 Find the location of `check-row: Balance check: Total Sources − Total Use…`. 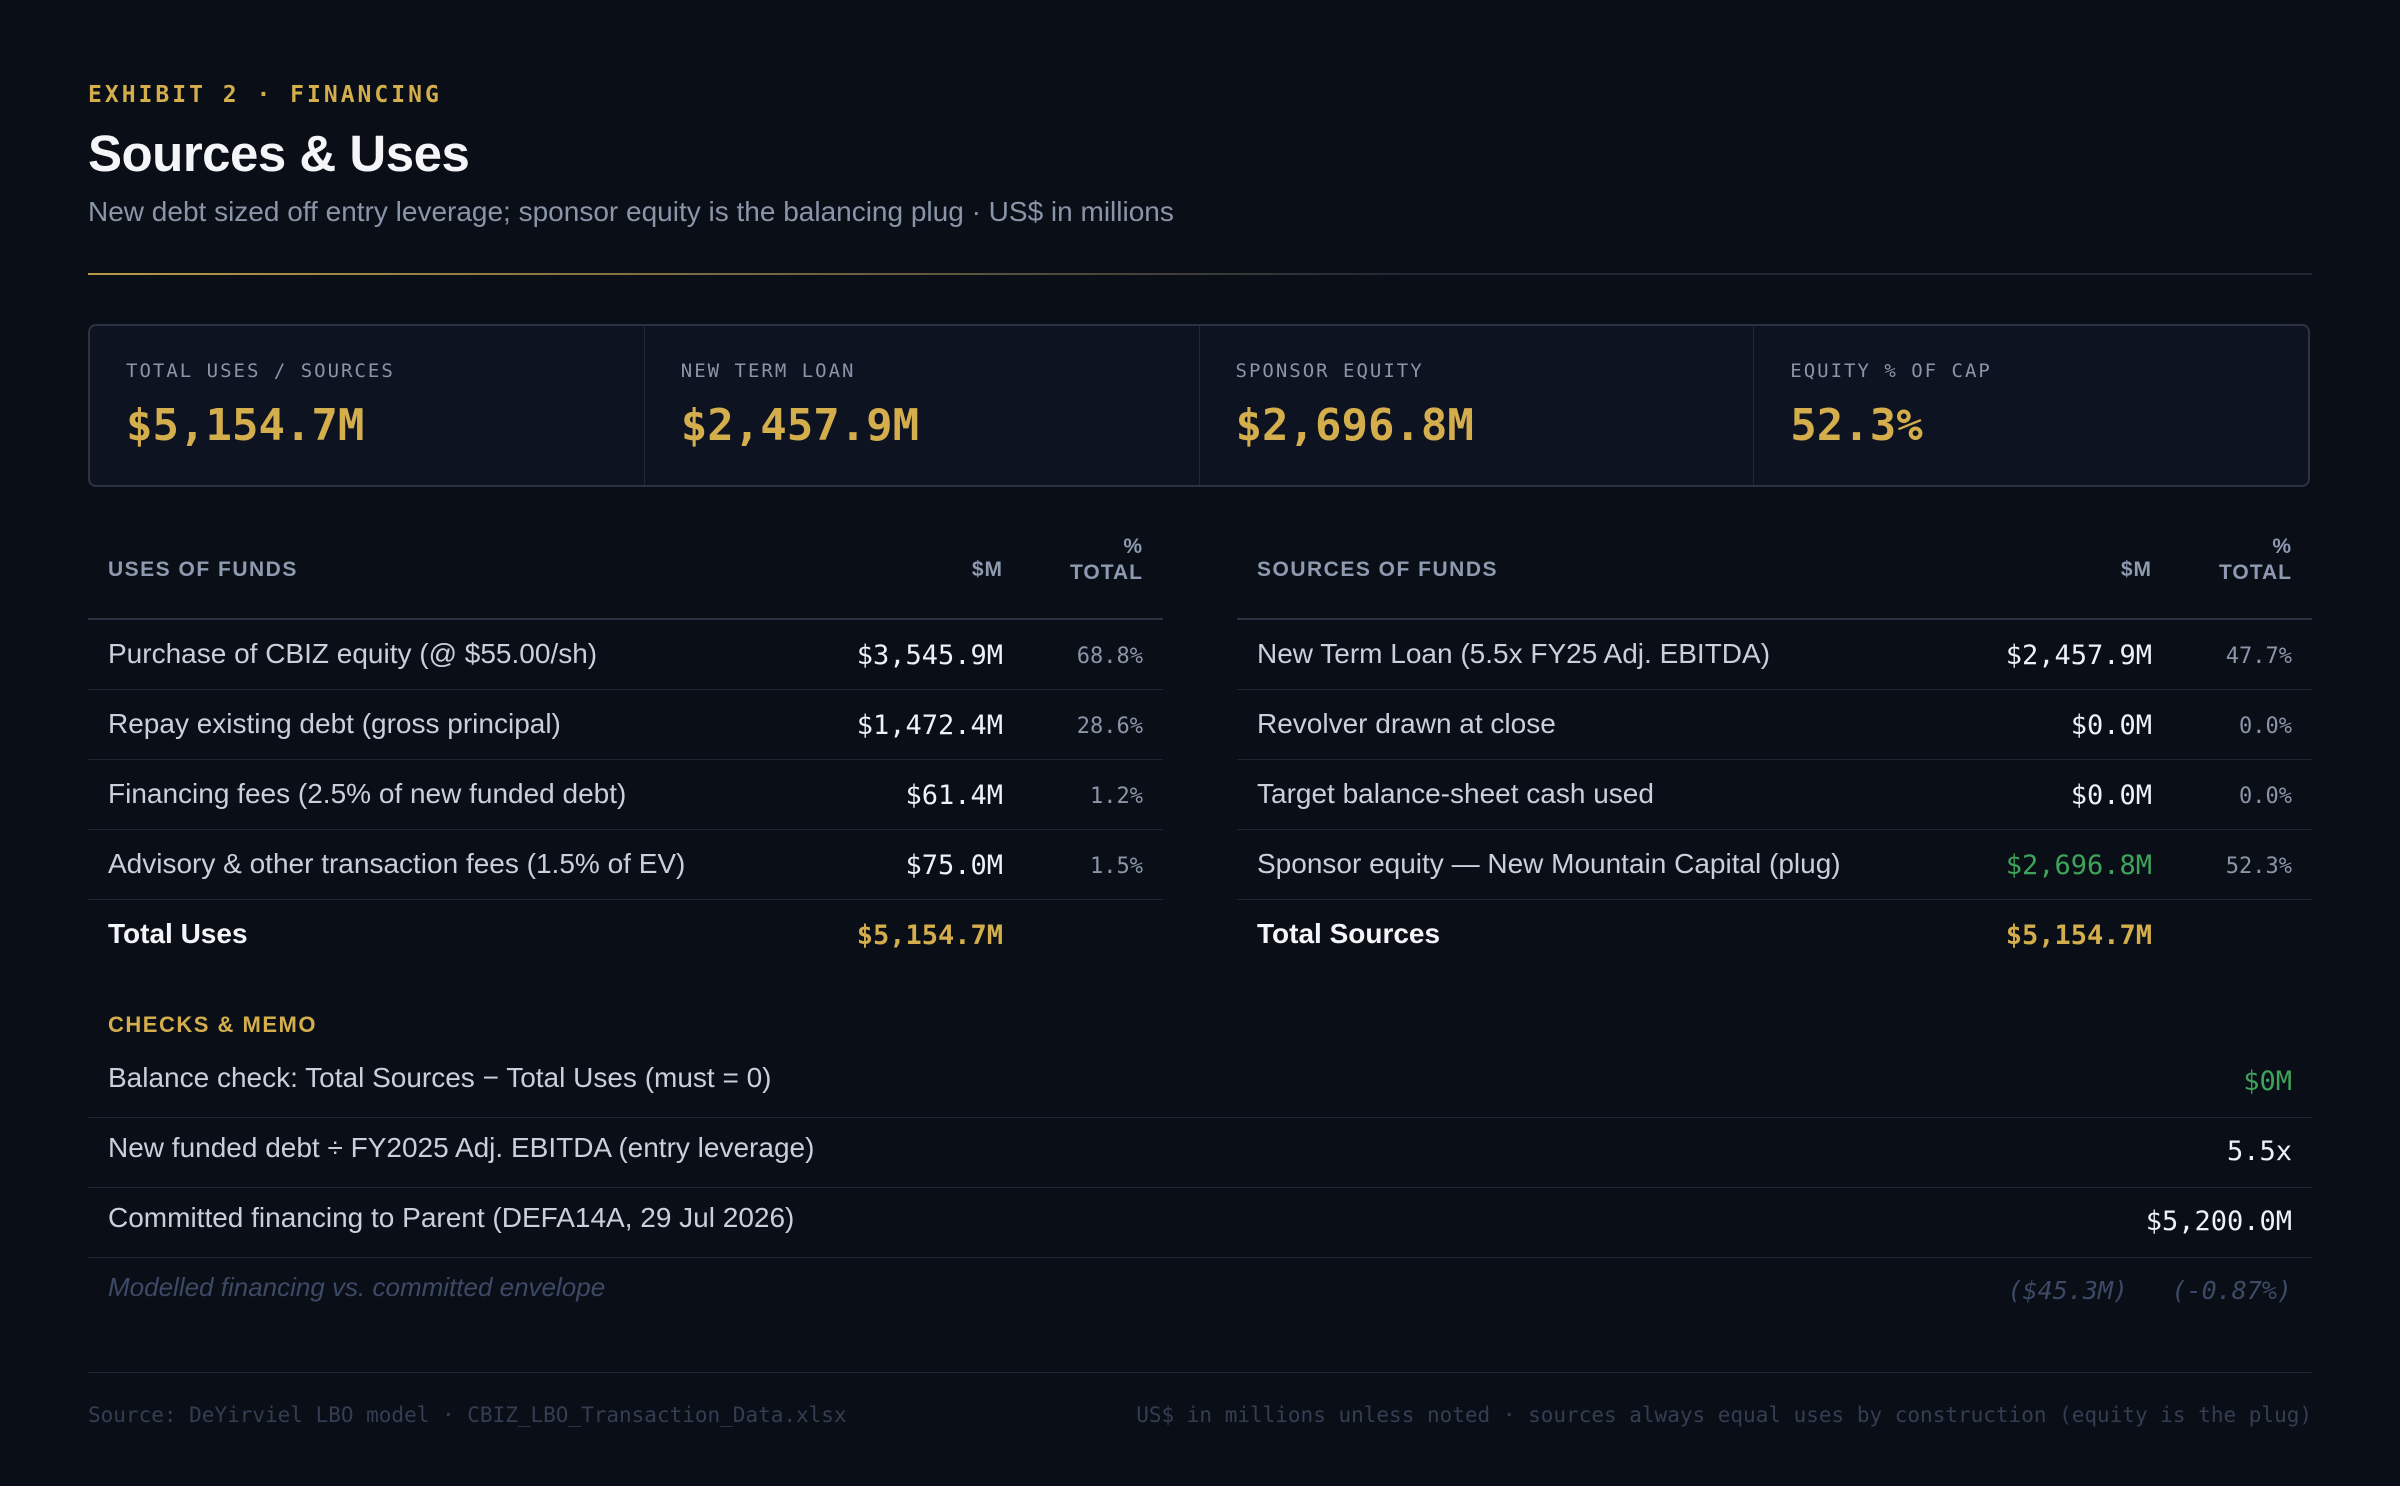

check-row: Balance check: Total Sources − Total Use… is located at coordinates (1200, 1083).